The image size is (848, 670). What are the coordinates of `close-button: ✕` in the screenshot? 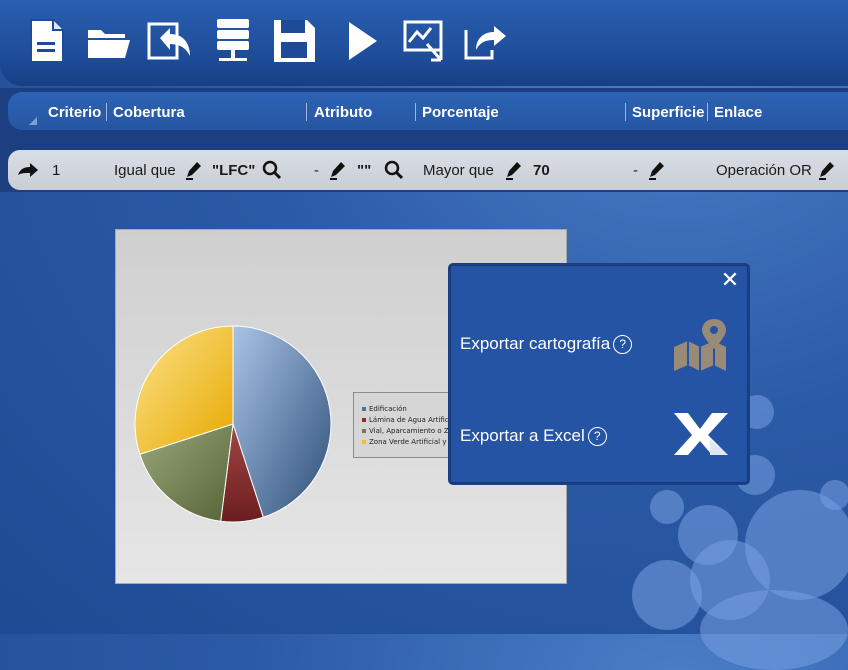 It's located at (730, 281).